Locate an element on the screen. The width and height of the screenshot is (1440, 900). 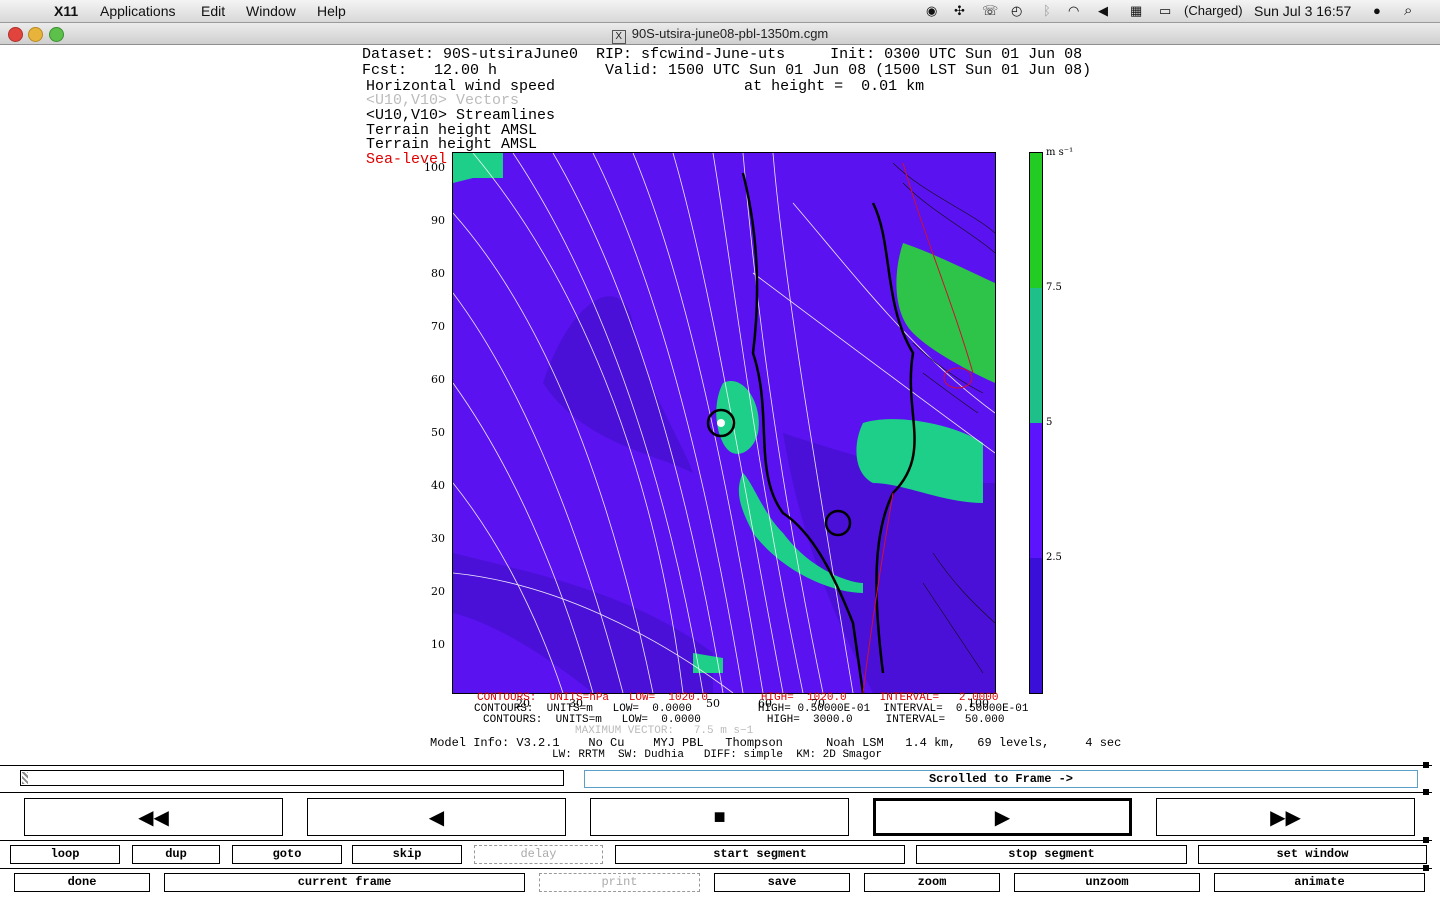
delay-button: delay is located at coordinates (538, 854).